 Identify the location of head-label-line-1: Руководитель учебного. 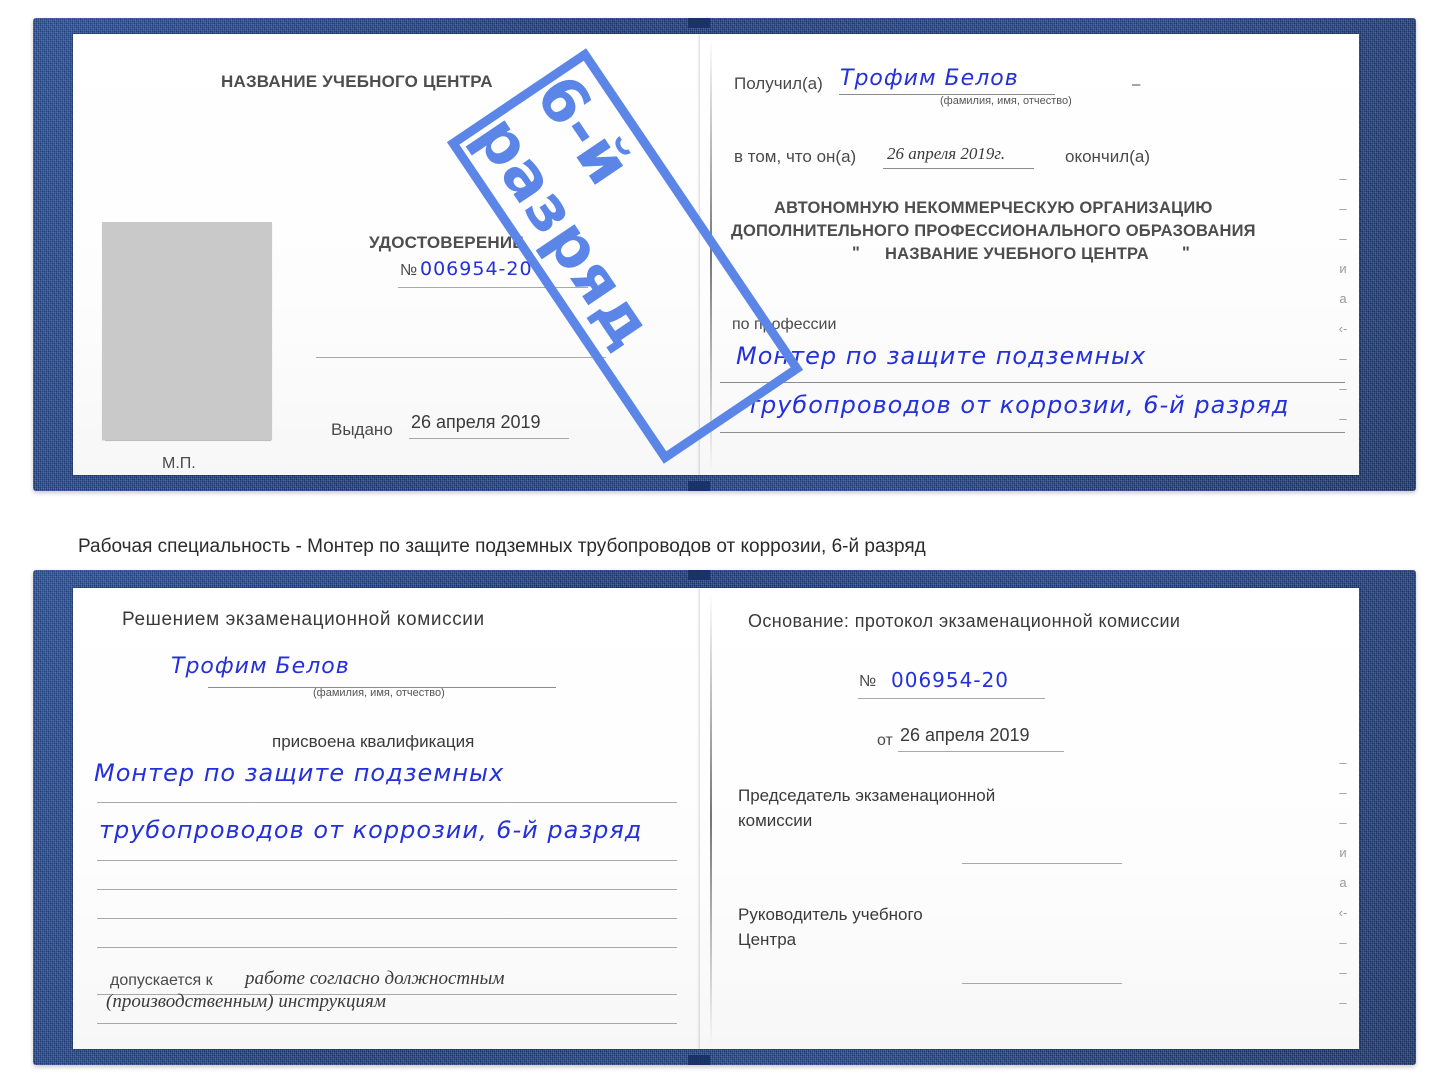
(830, 914).